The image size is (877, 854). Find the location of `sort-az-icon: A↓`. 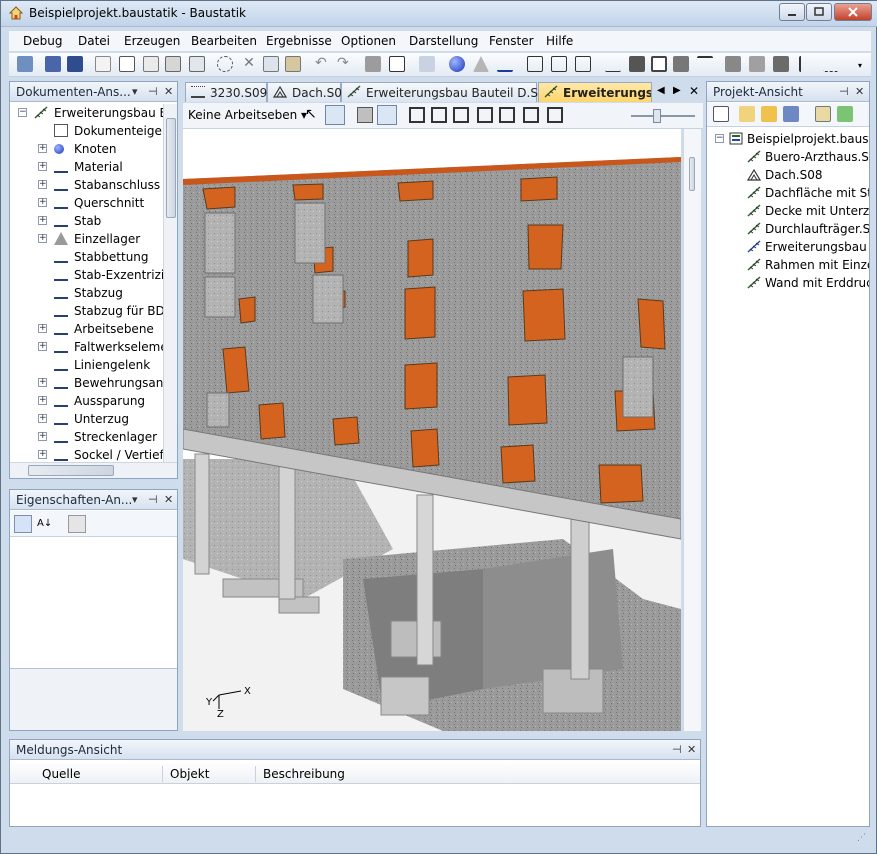

sort-az-icon: A↓ is located at coordinates (46, 524).